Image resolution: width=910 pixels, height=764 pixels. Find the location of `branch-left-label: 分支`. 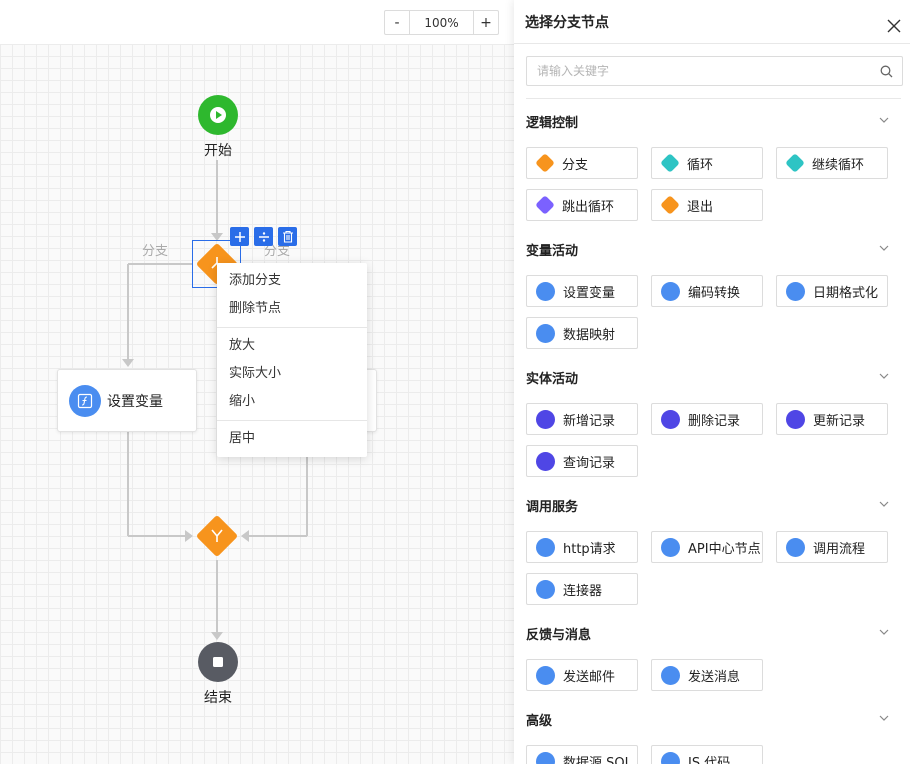

branch-left-label: 分支 is located at coordinates (155, 251).